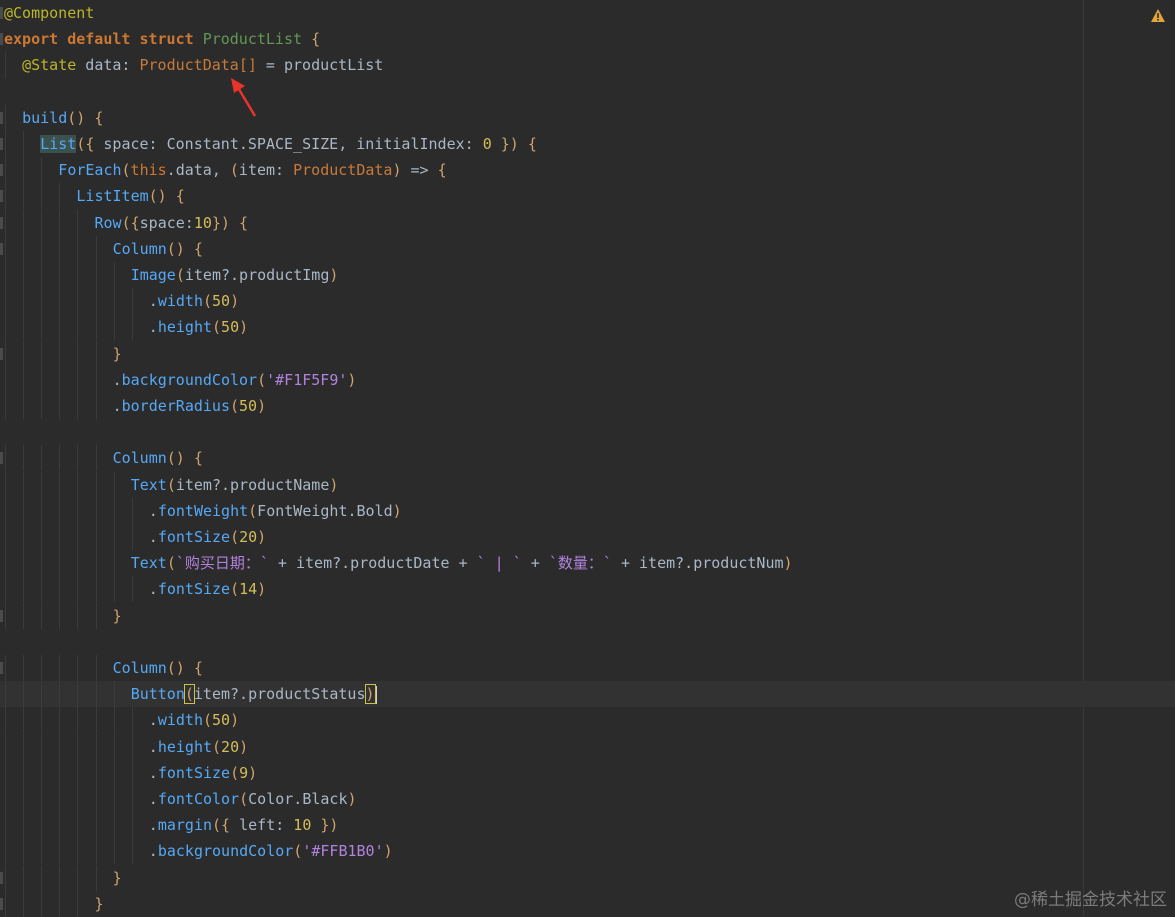 The height and width of the screenshot is (917, 1175). Describe the element at coordinates (587, 746) in the screenshot. I see `code-line: .height(20)` at that location.